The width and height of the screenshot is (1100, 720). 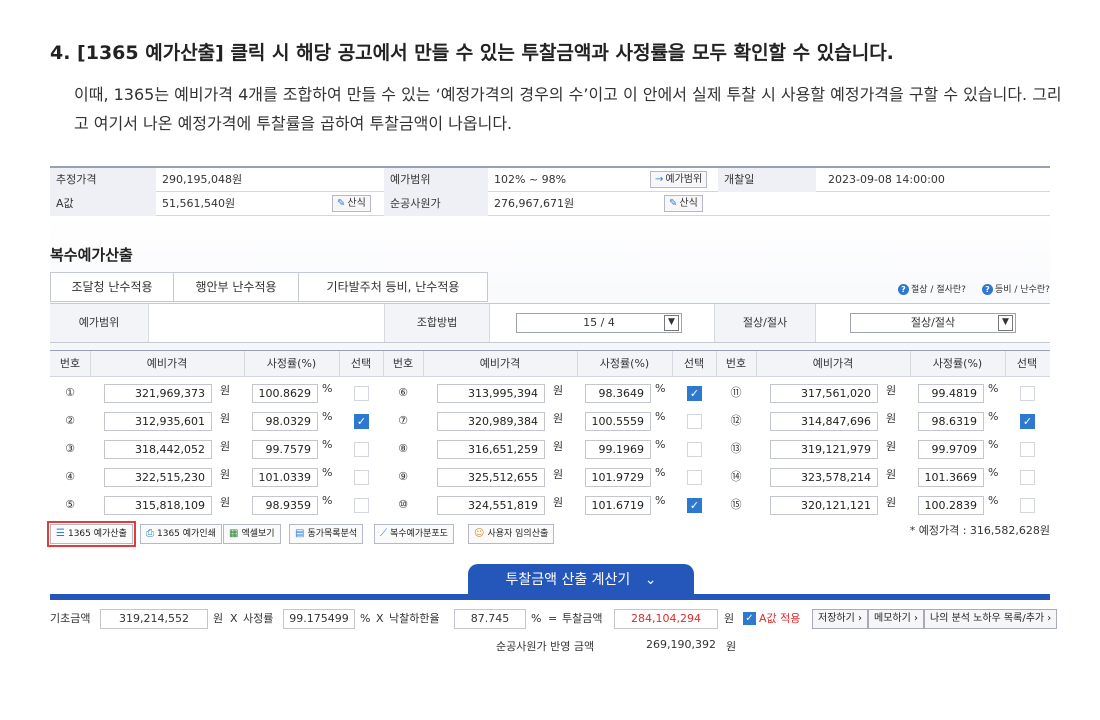 I want to click on price-input: 312,935,601, so click(x=158, y=421).